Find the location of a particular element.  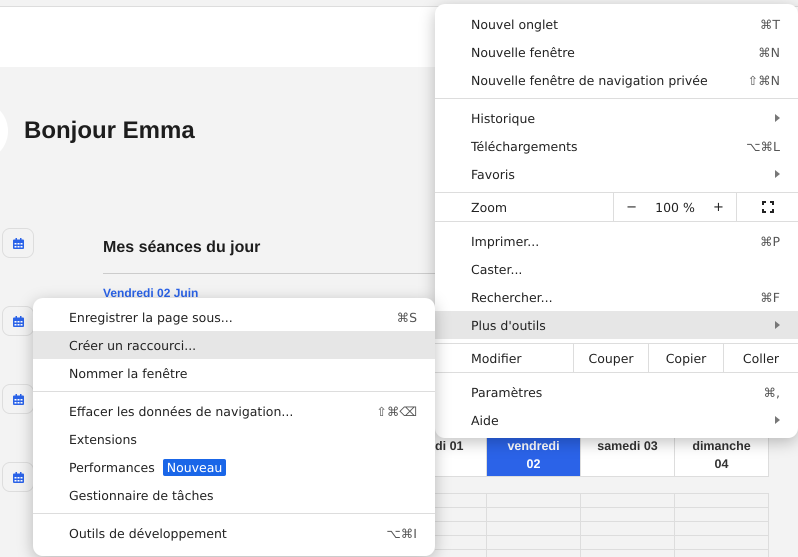

date-label: Vendredi 02 Juin is located at coordinates (151, 293).